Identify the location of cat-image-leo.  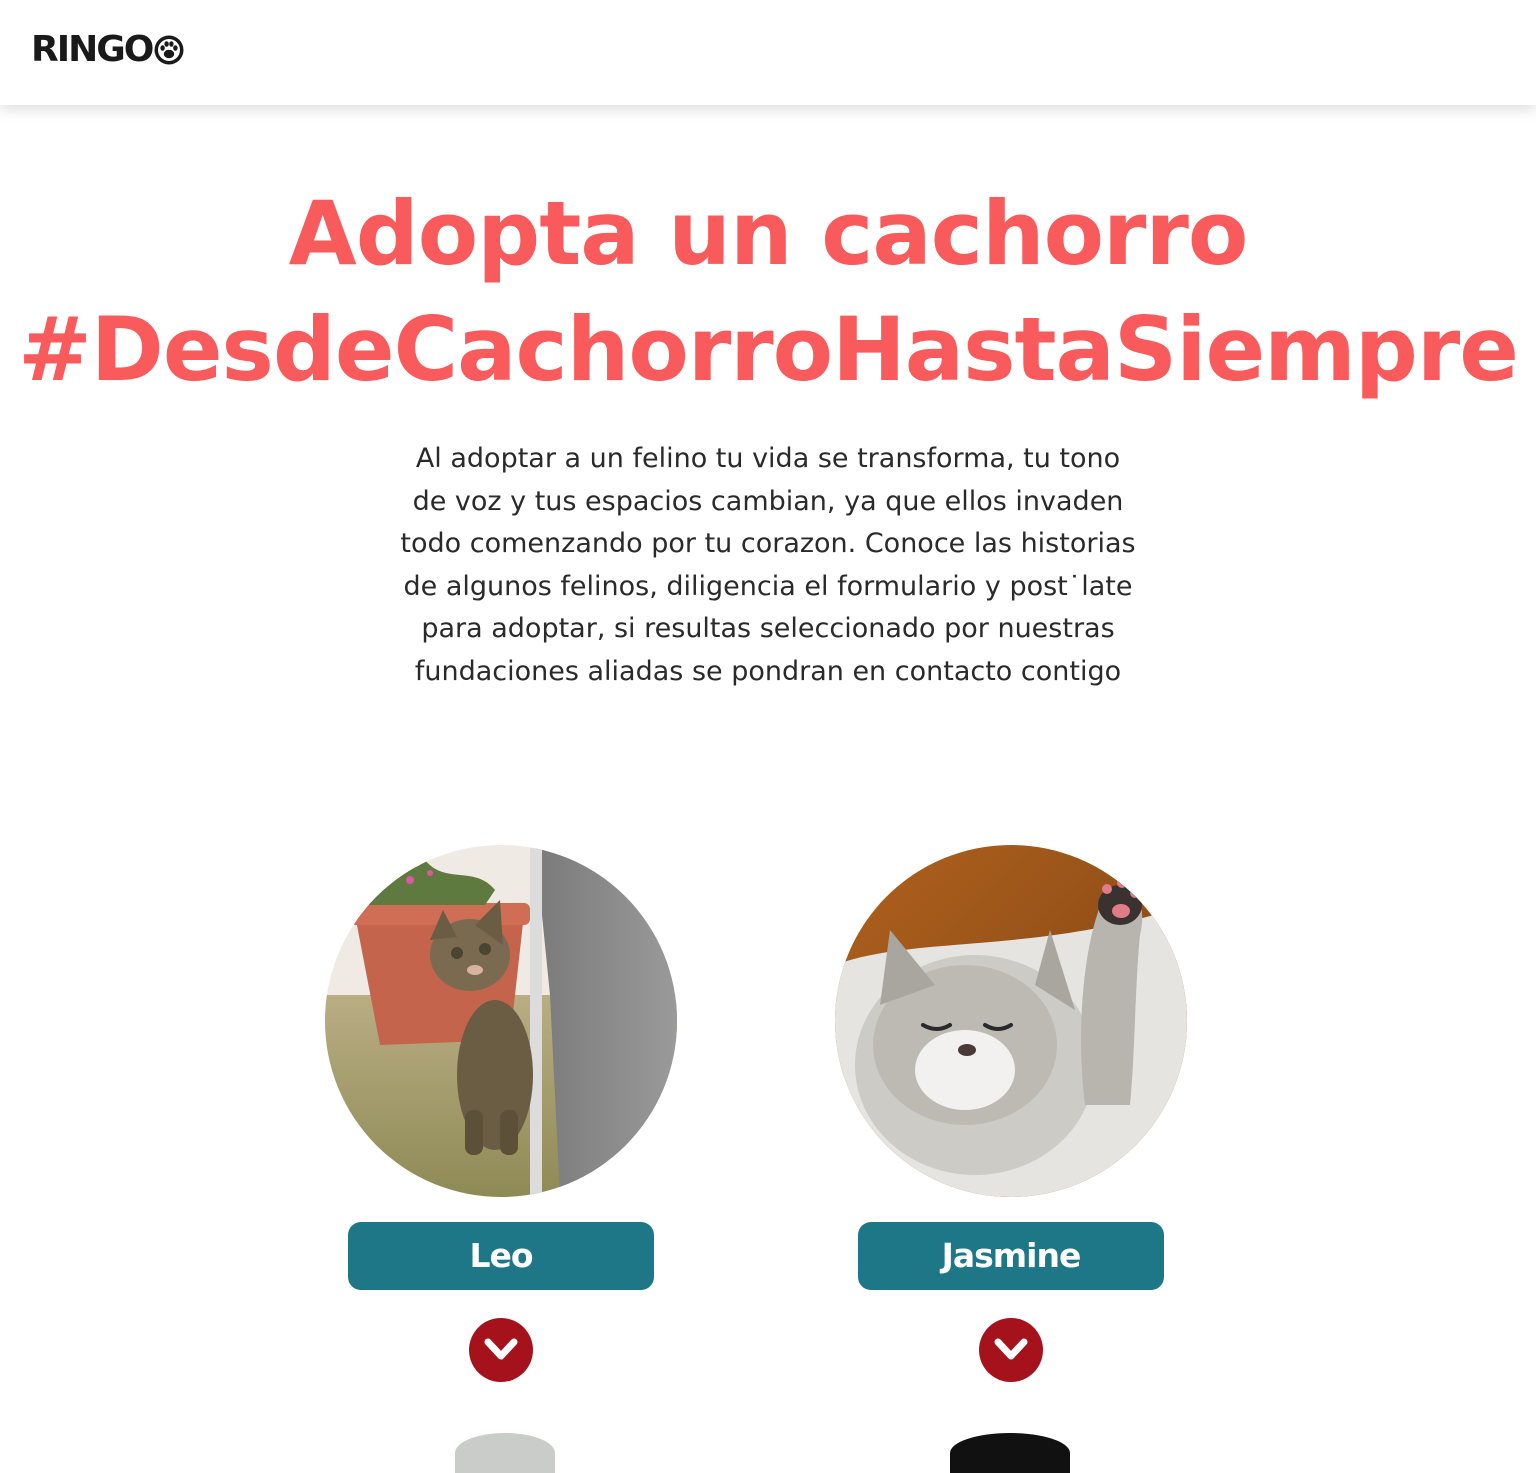
(501, 1021).